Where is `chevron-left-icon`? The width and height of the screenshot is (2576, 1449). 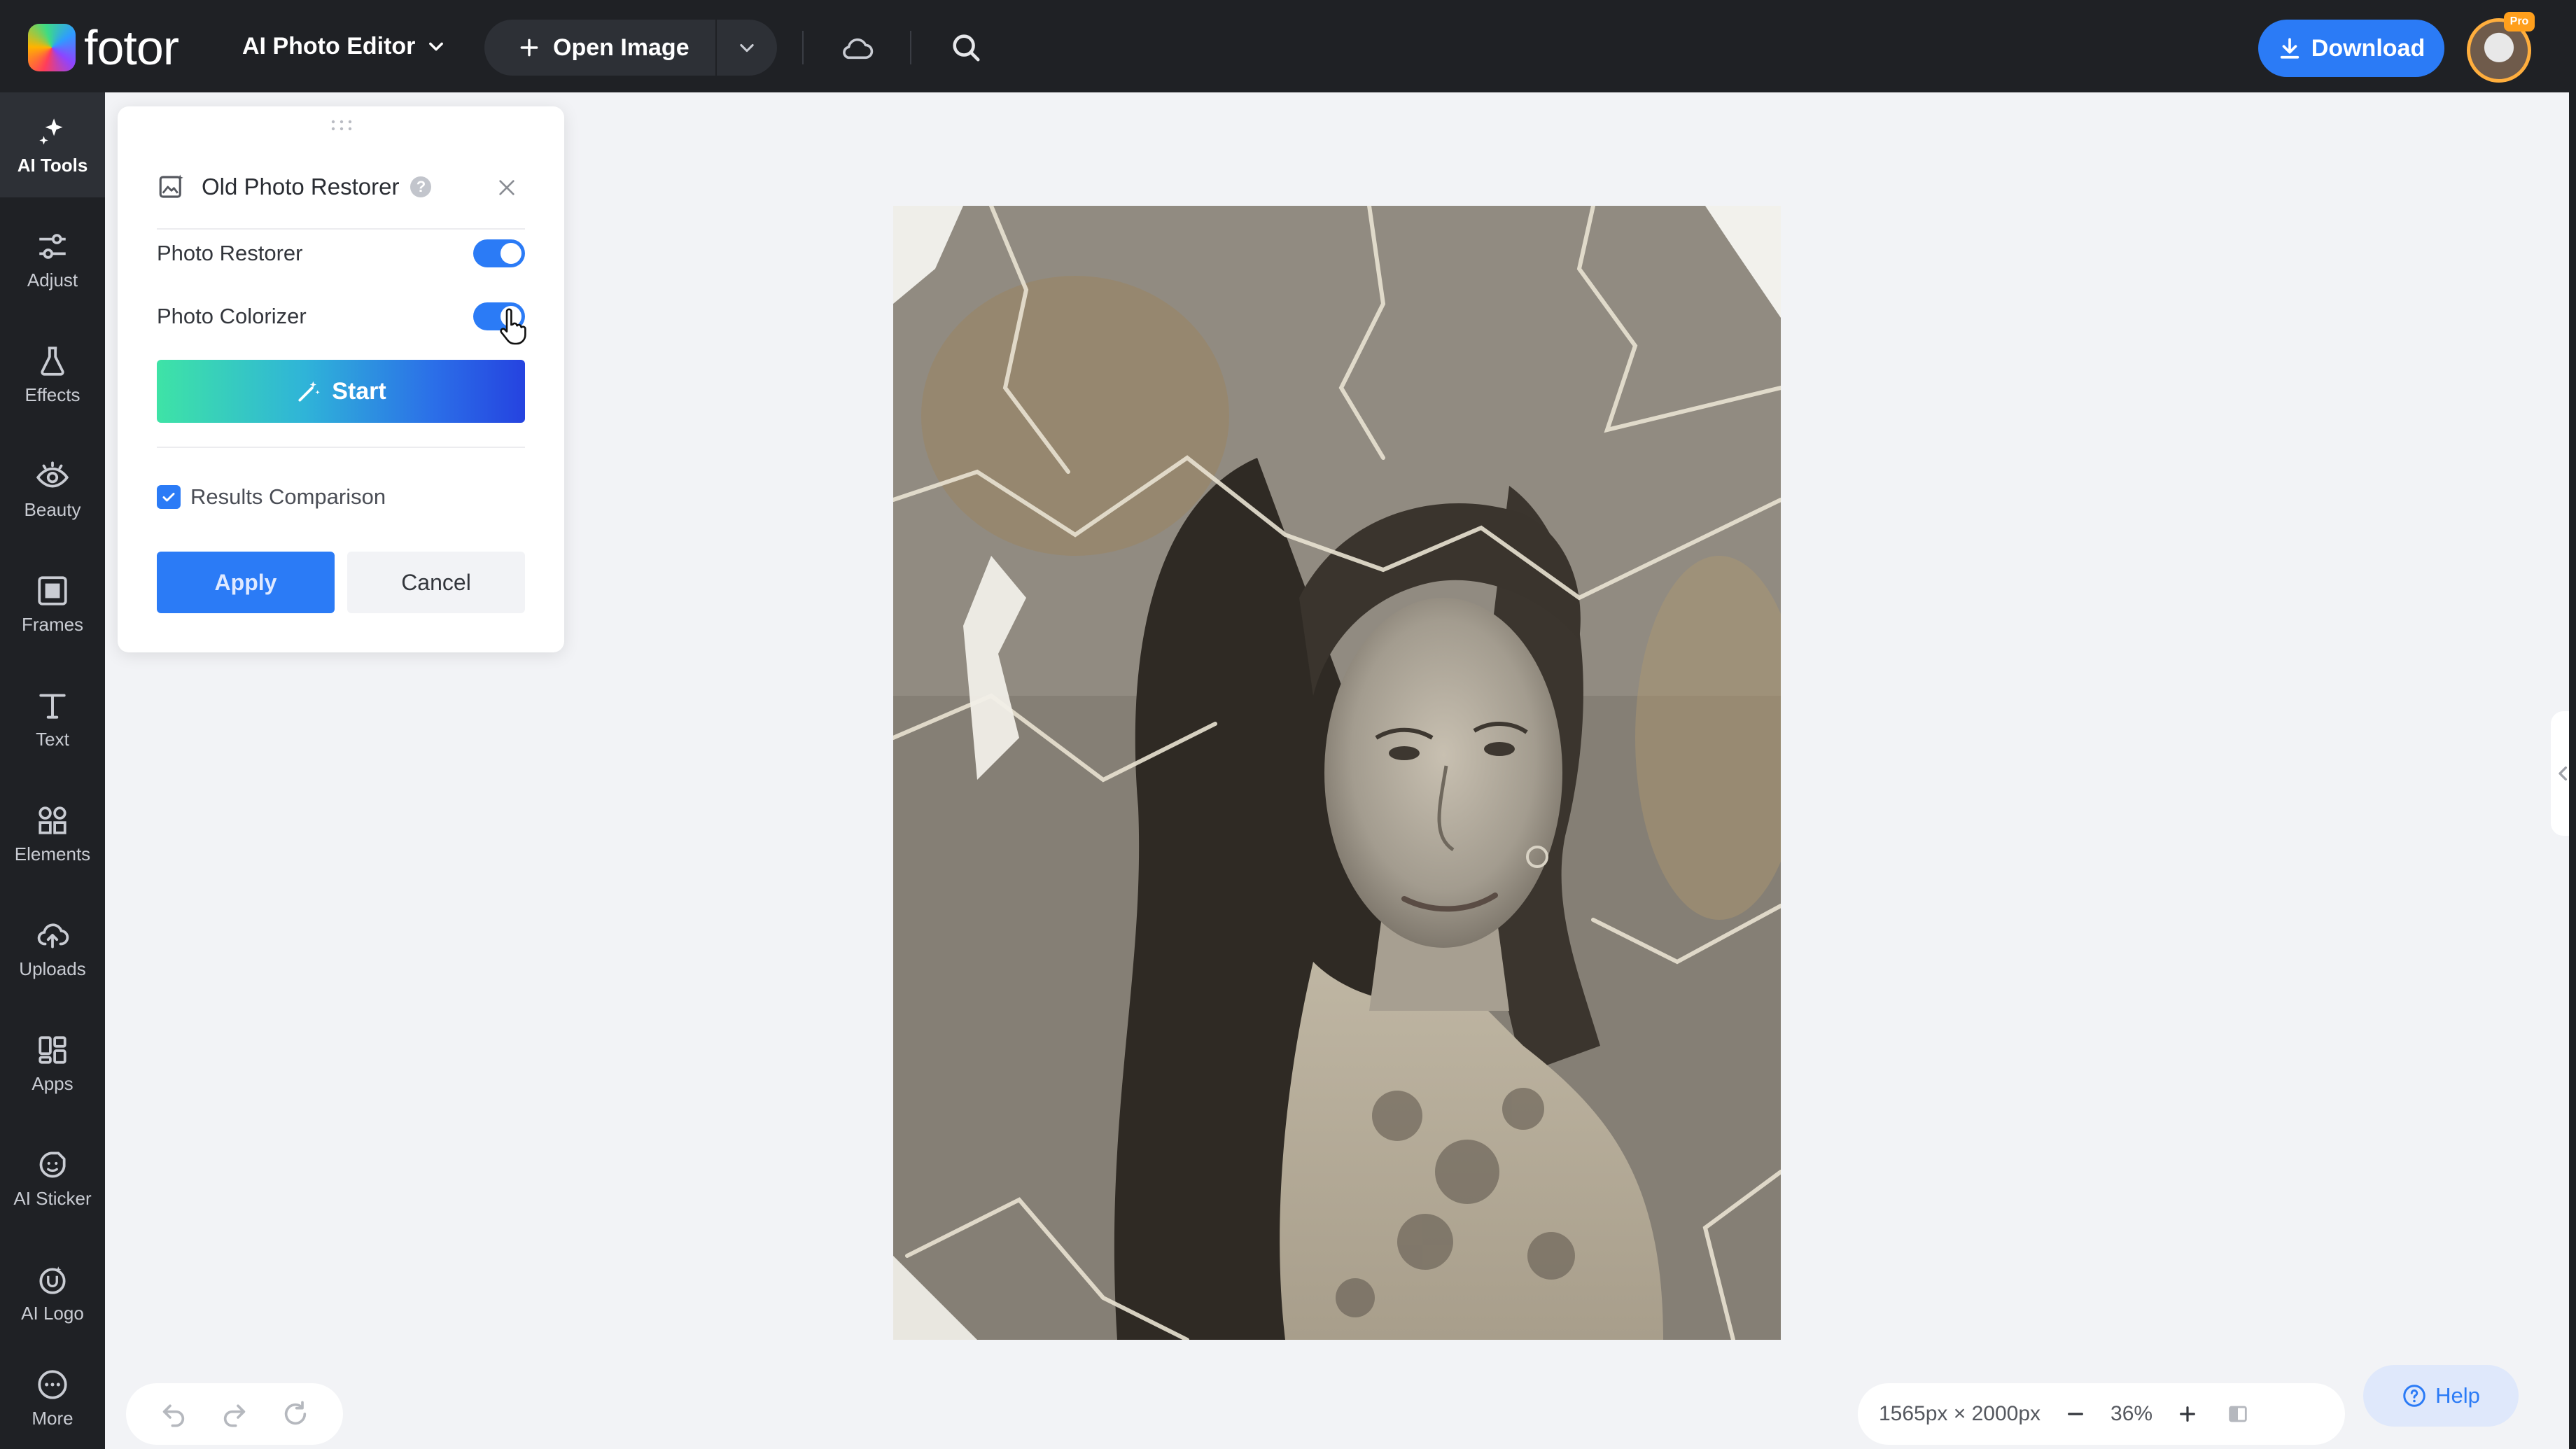
chevron-left-icon is located at coordinates (2562, 773).